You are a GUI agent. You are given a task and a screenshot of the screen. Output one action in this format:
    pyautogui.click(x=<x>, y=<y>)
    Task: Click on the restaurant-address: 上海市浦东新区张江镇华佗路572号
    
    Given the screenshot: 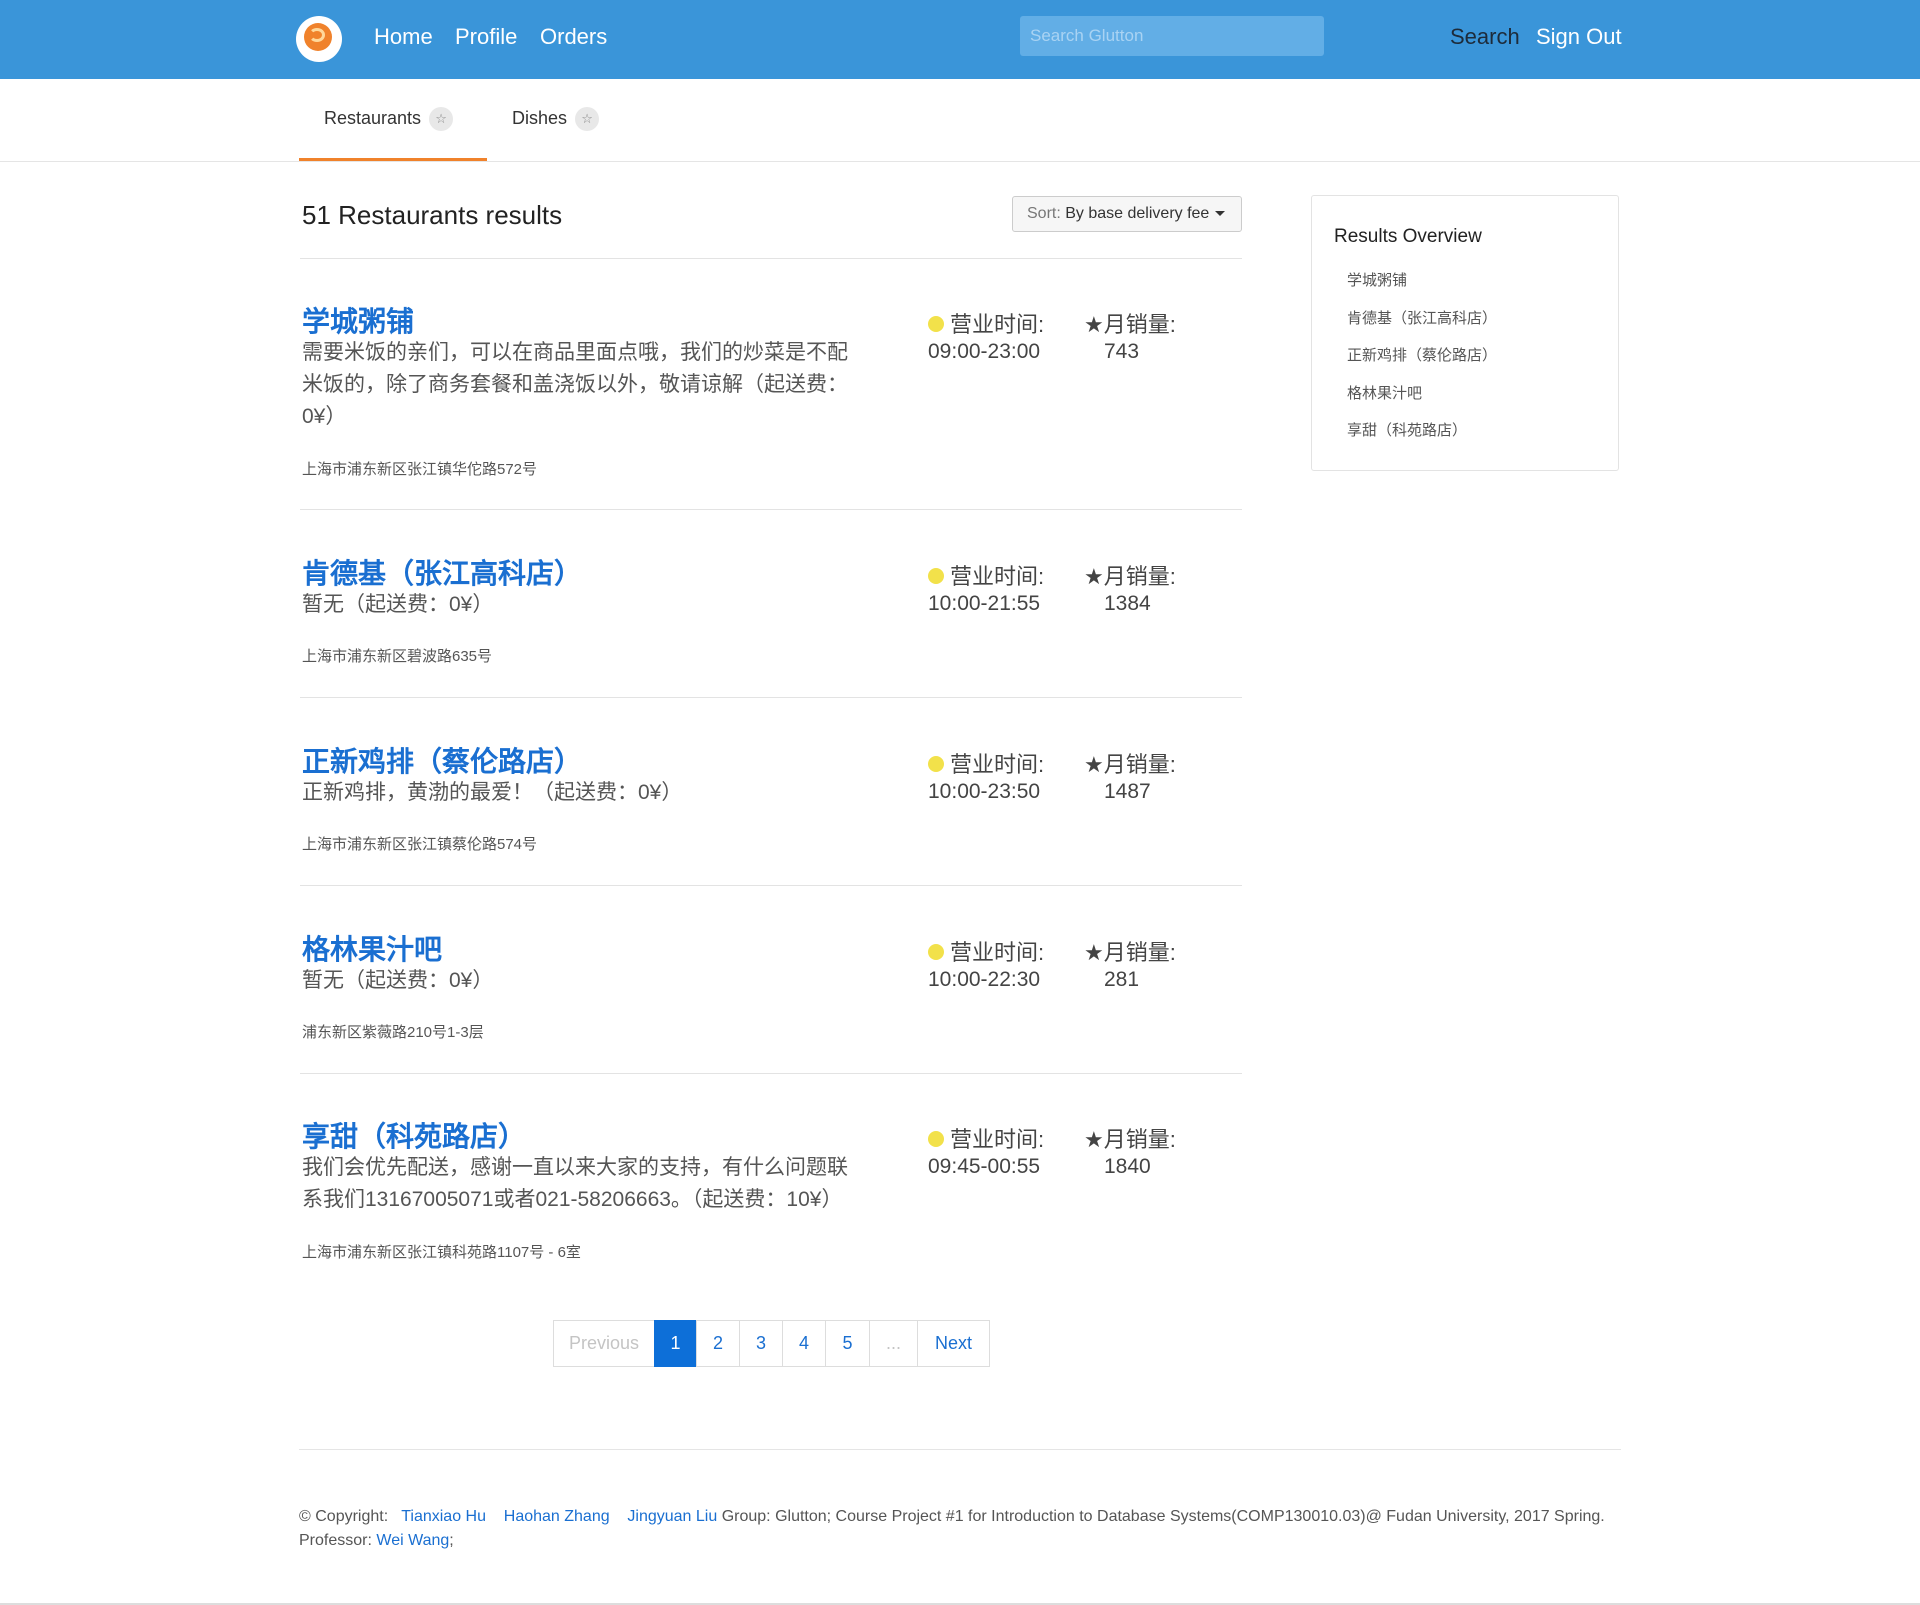 What is the action you would take?
    pyautogui.click(x=420, y=469)
    